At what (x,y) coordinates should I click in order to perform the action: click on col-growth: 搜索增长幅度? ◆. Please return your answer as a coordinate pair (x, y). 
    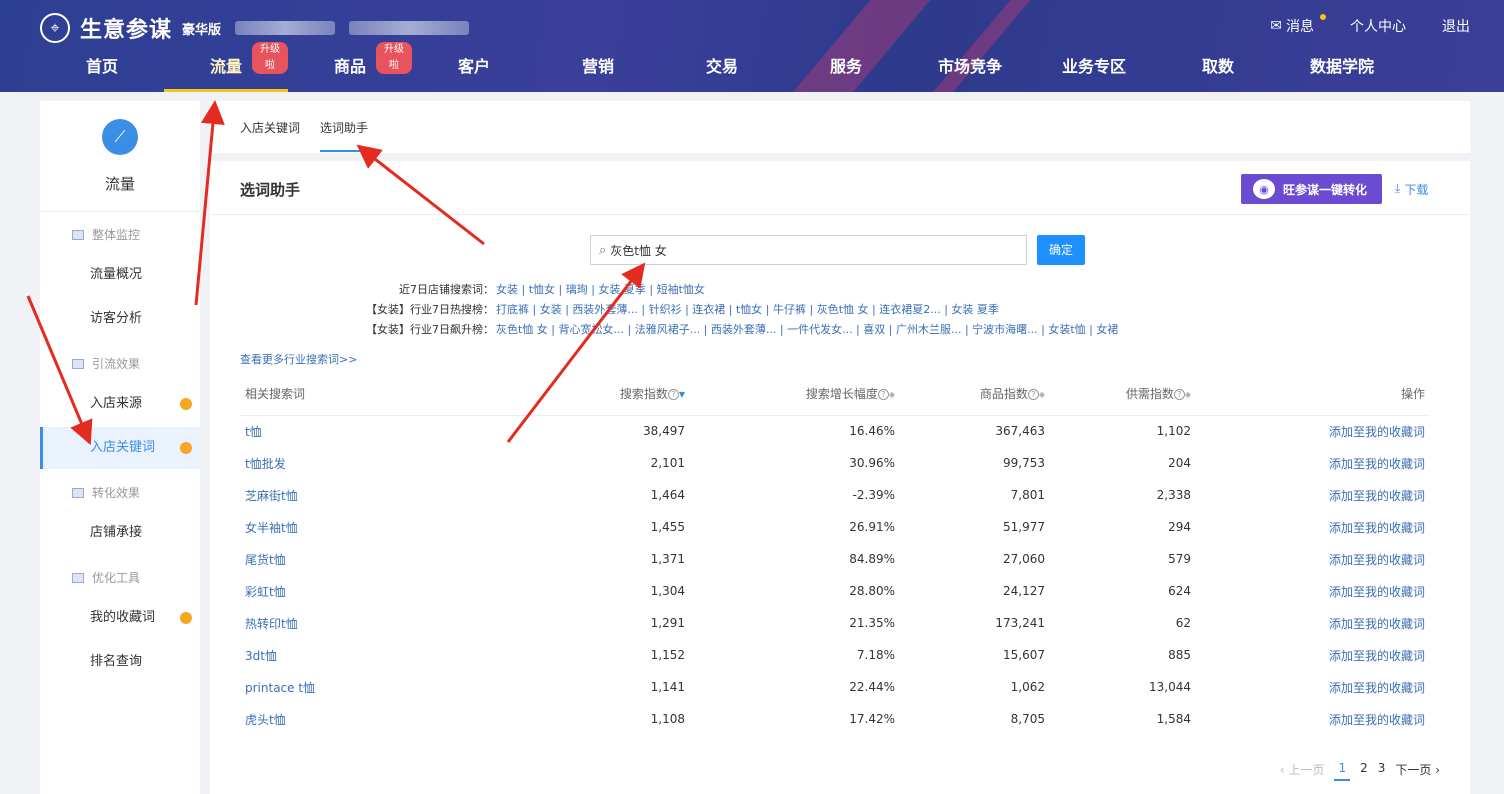
    Looking at the image, I should click on (795, 394).